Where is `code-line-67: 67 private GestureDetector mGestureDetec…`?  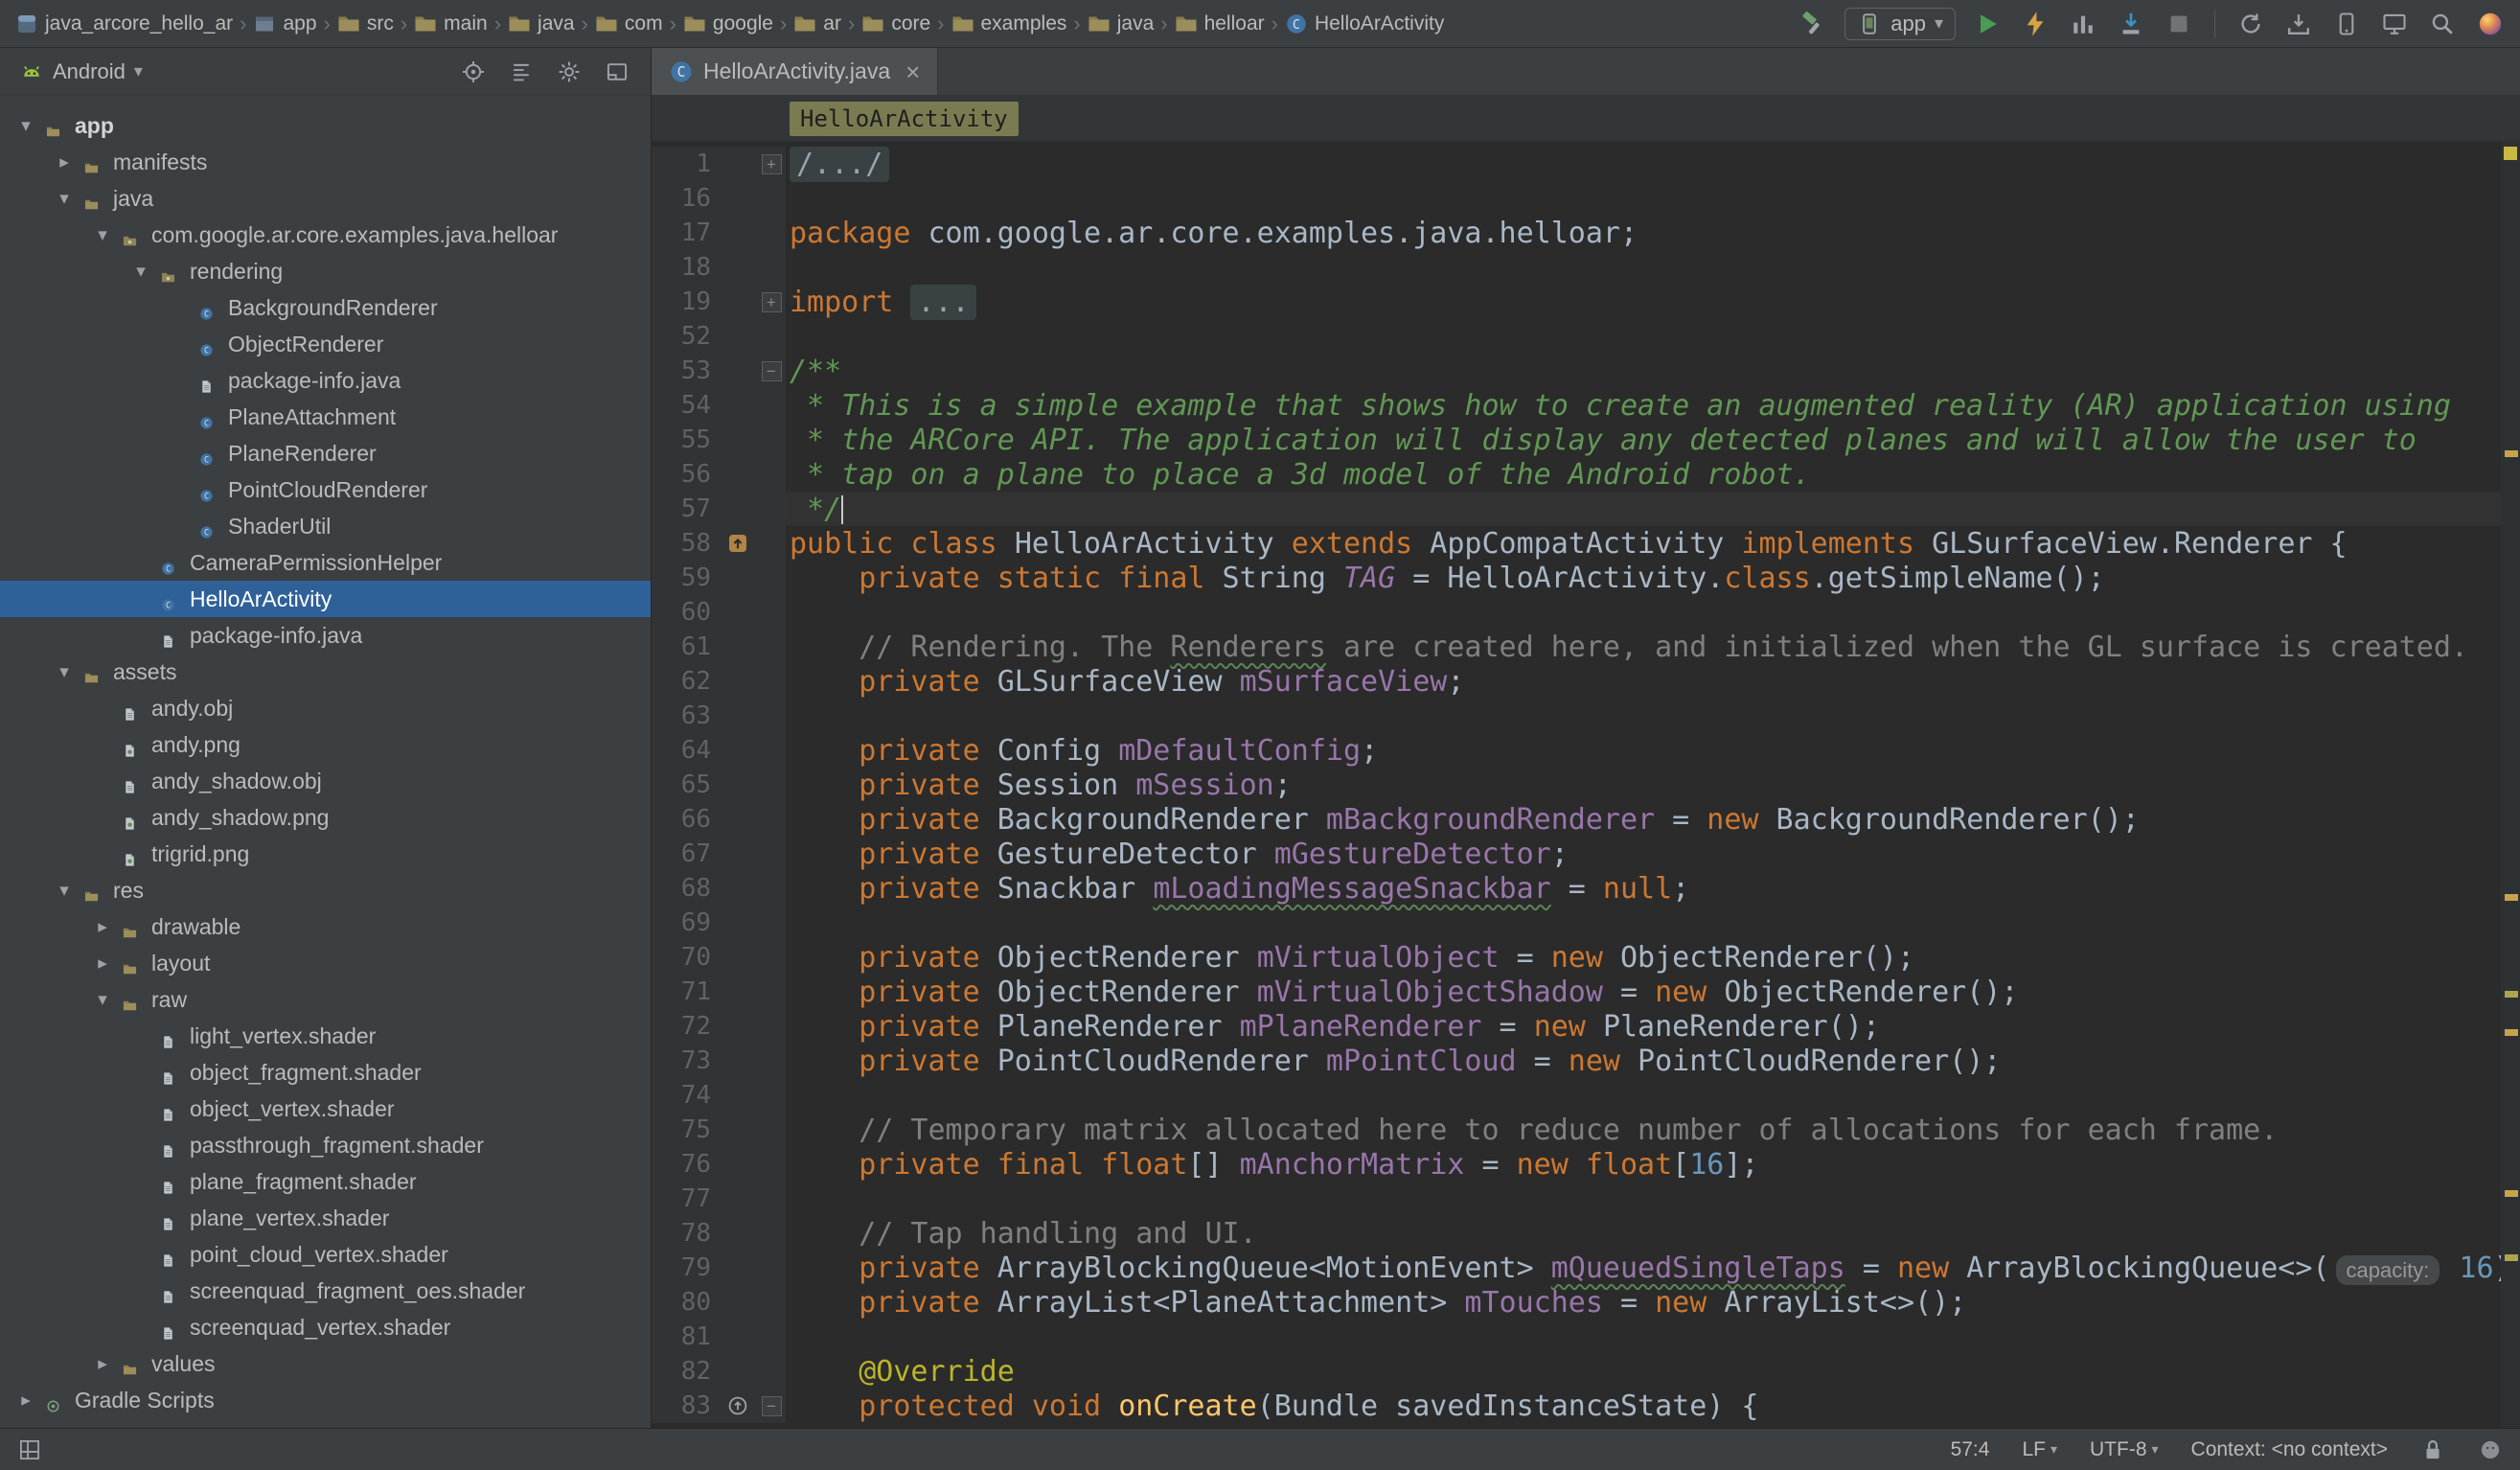
code-line-67: 67 private GestureDetector mGestureDetec… is located at coordinates (1577, 854).